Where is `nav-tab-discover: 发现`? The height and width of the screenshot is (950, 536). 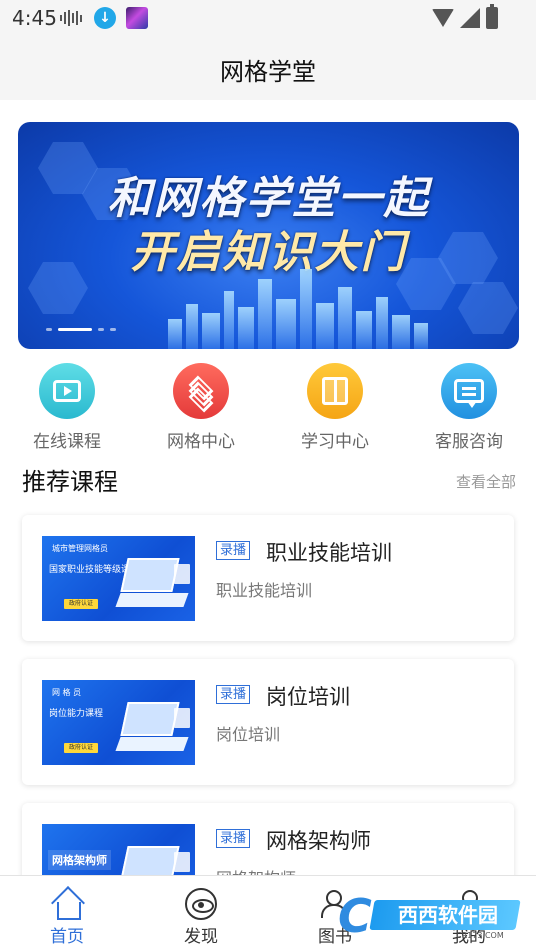 nav-tab-discover: 发现 is located at coordinates (201, 917).